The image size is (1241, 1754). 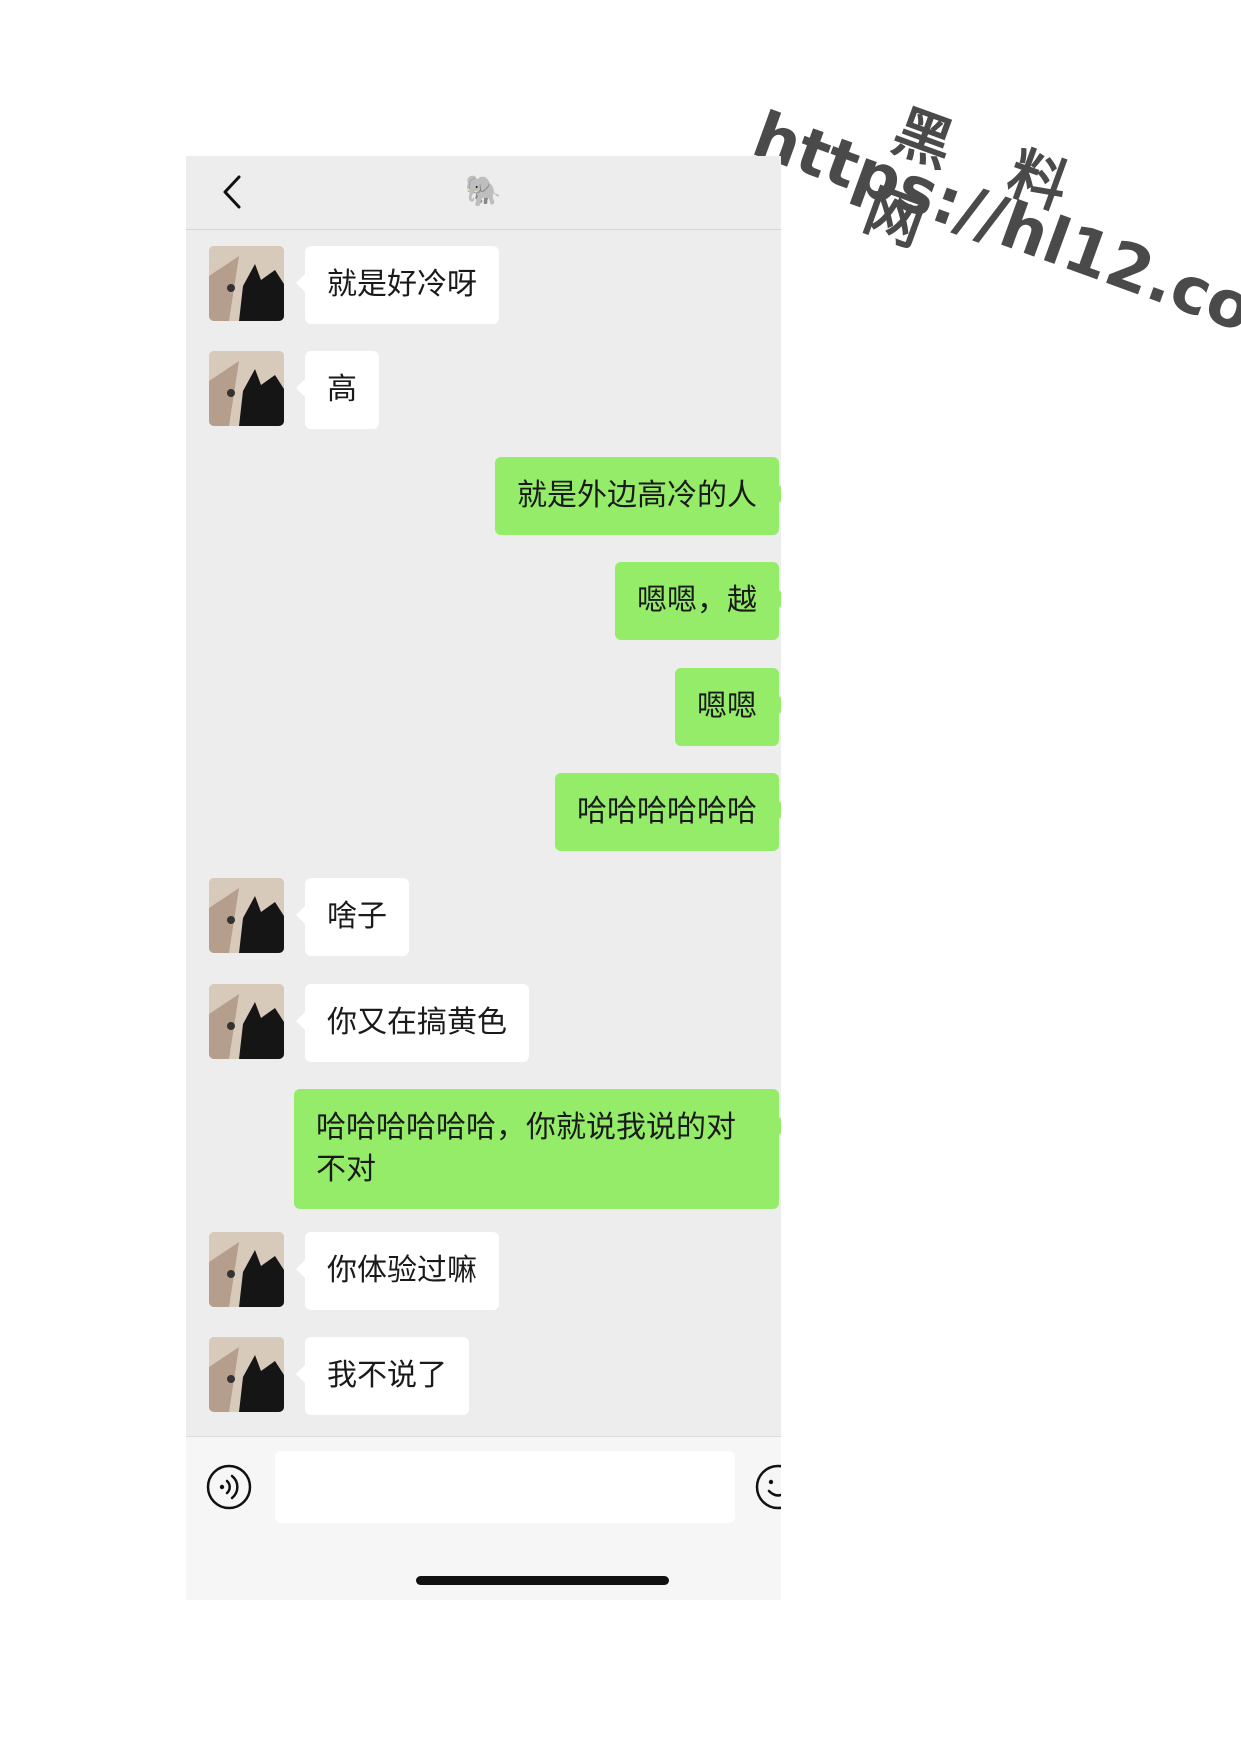 I want to click on voice-button, so click(x=229, y=1487).